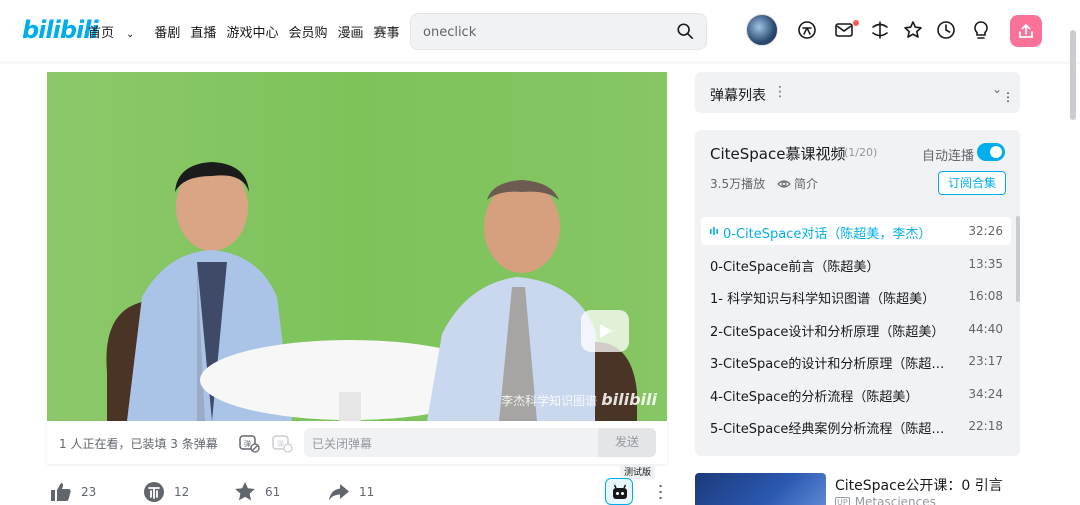 The image size is (1080, 505). I want to click on episode-title: 2-CiteSpace设计和分析原理（陈超美）, so click(827, 332).